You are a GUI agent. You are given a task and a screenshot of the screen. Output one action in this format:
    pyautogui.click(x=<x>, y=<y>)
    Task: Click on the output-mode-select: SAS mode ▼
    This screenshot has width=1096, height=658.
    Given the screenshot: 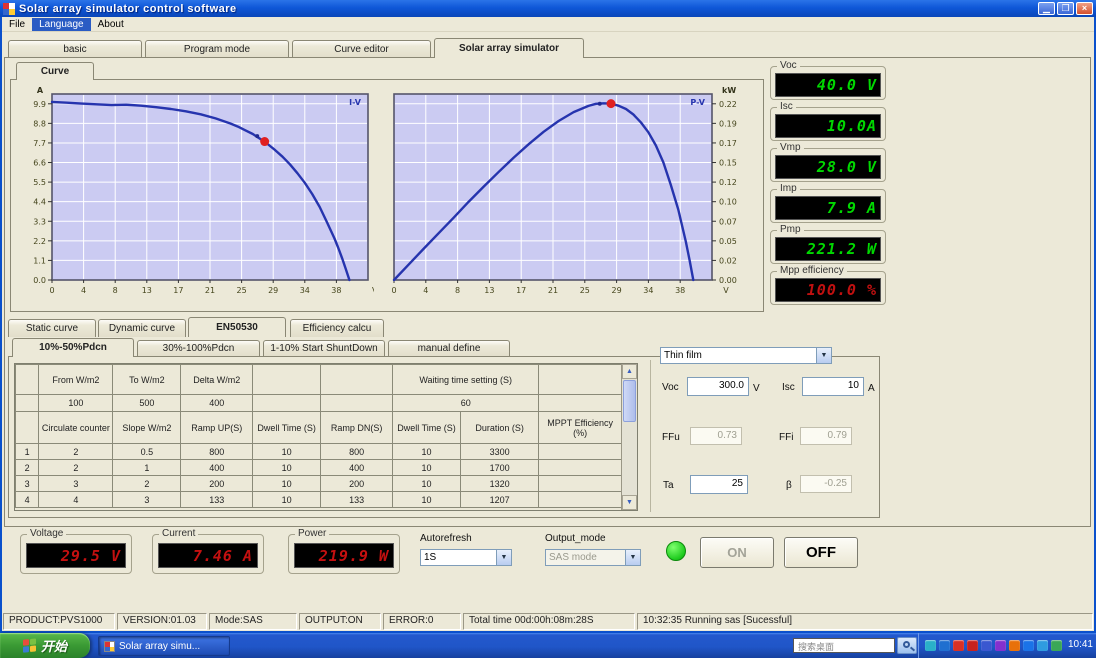 What is the action you would take?
    pyautogui.click(x=593, y=557)
    